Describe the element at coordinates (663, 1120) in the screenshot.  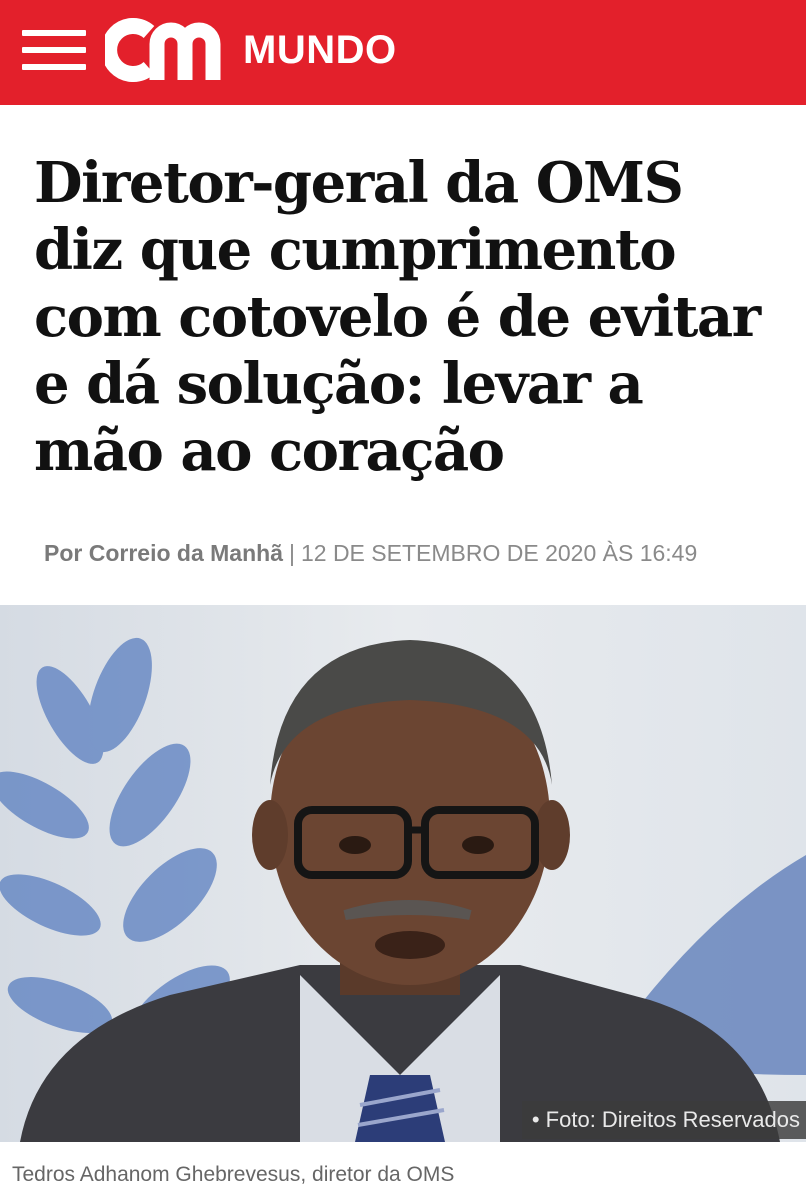
I see `photo-credit: • Foto: Direitos Reservados` at that location.